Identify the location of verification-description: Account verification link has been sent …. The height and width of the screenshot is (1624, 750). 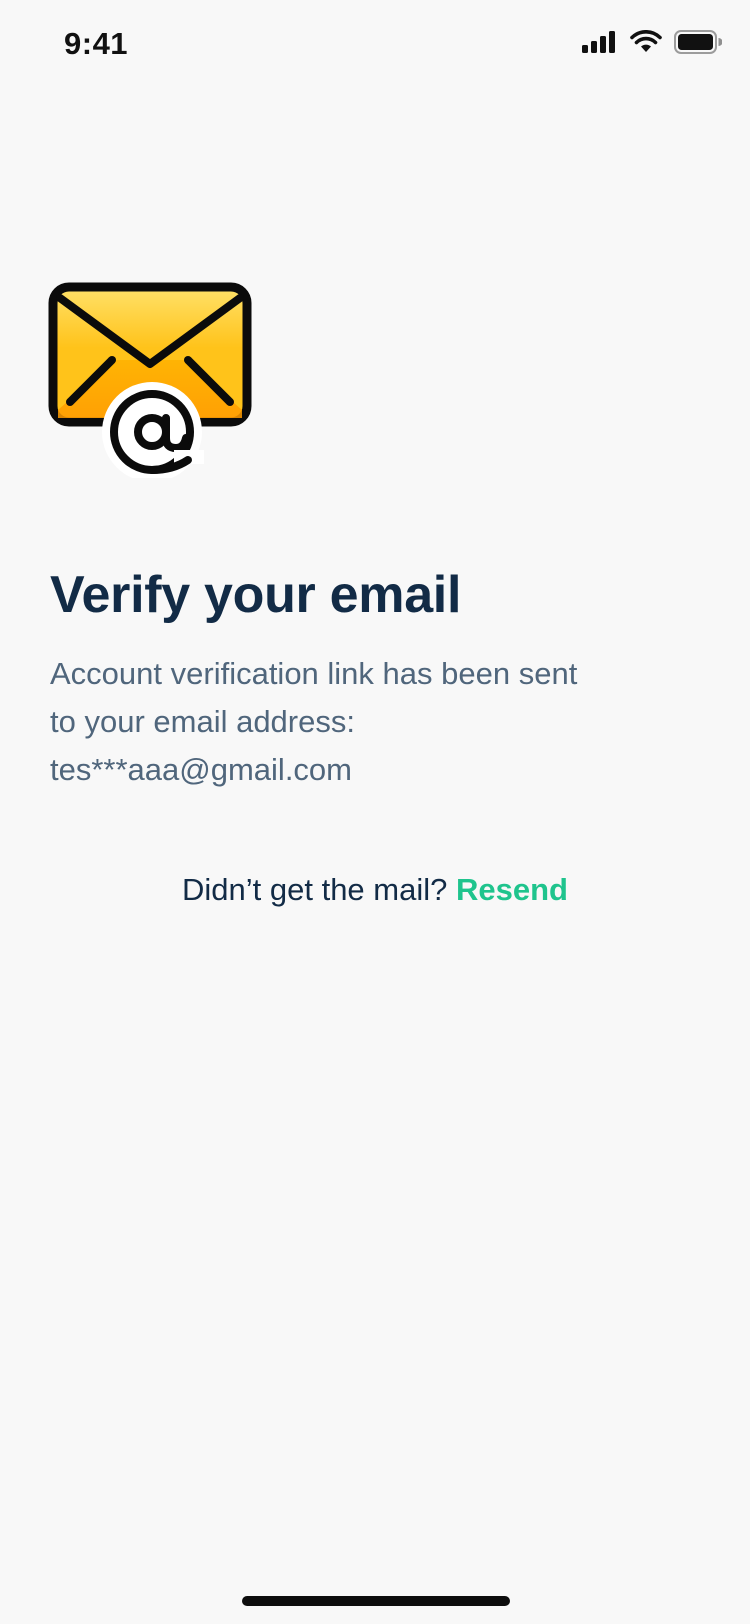
(380, 722).